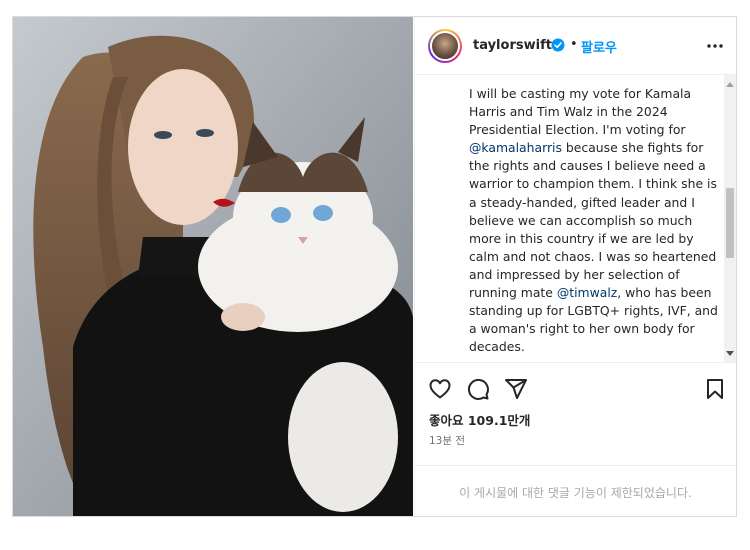  I want to click on scrollbar, so click(730, 218).